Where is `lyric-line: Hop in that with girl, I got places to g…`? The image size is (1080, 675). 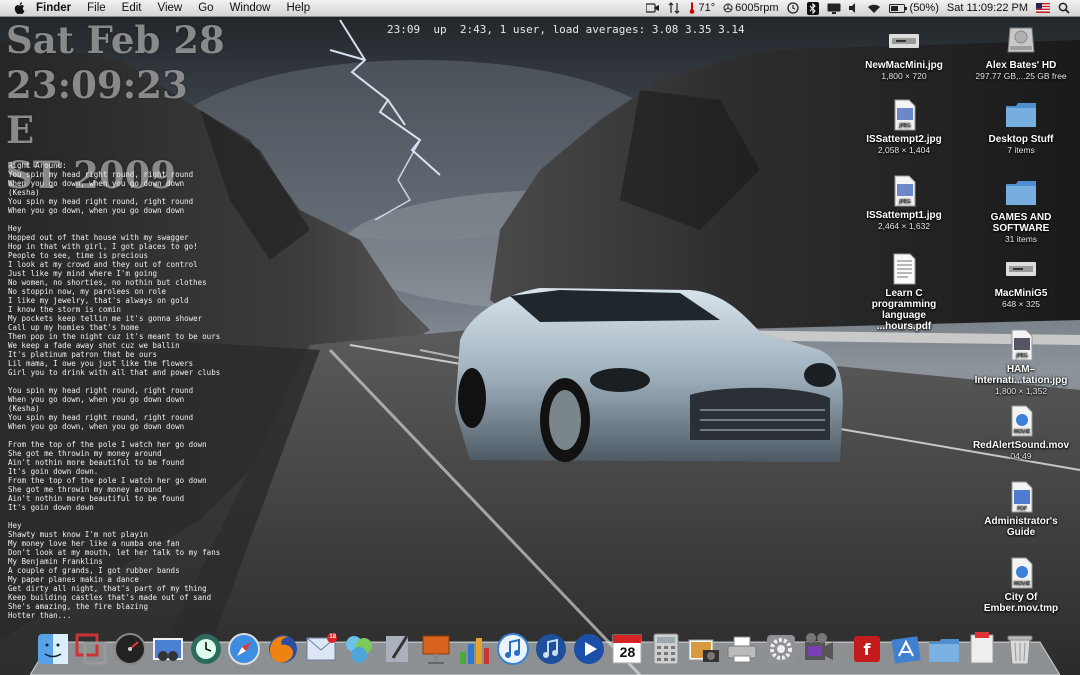 lyric-line: Hop in that with girl, I got places to g… is located at coordinates (103, 246).